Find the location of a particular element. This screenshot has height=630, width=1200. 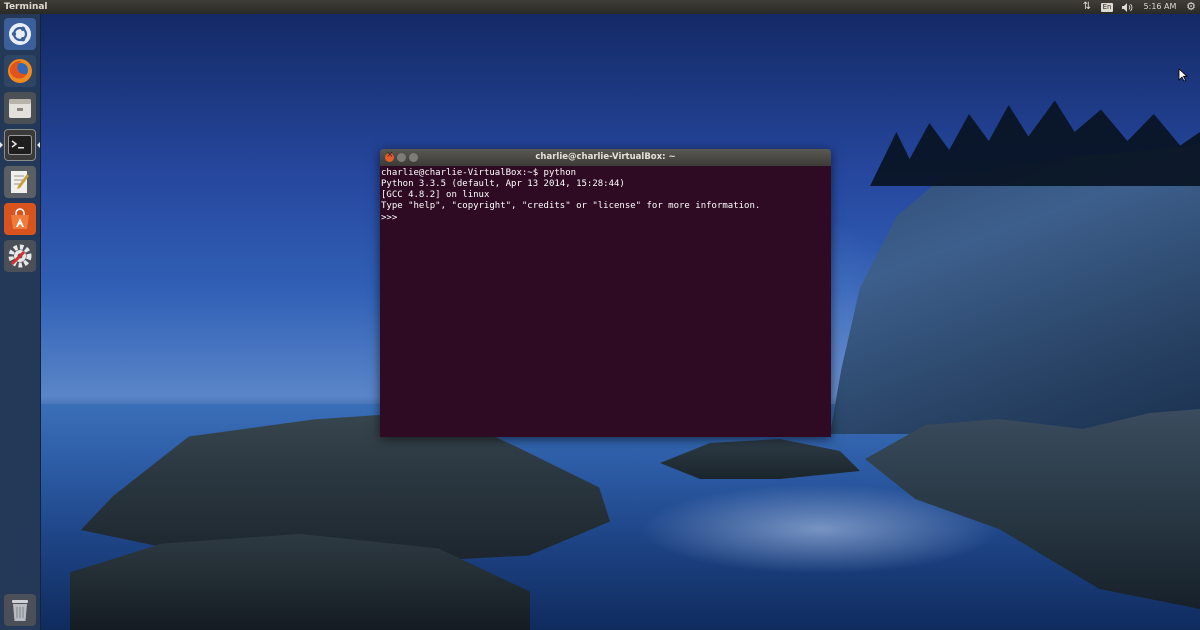

terminal-line: [GCC 4.8.2] on linux is located at coordinates (435, 195).